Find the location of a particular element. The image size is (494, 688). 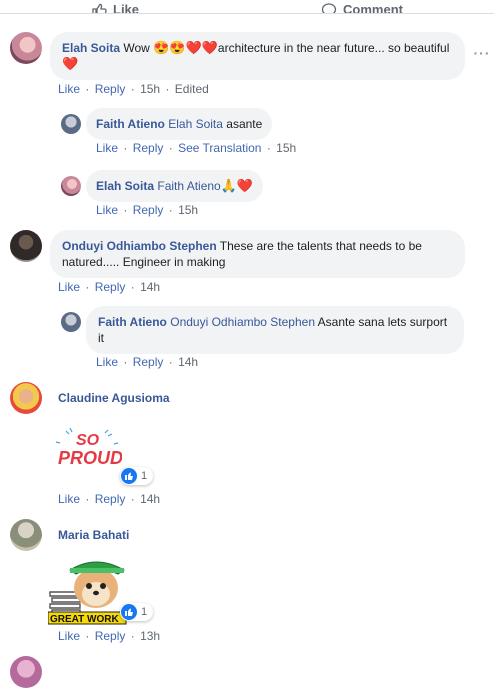

more-options-icon: ··· is located at coordinates (482, 56).